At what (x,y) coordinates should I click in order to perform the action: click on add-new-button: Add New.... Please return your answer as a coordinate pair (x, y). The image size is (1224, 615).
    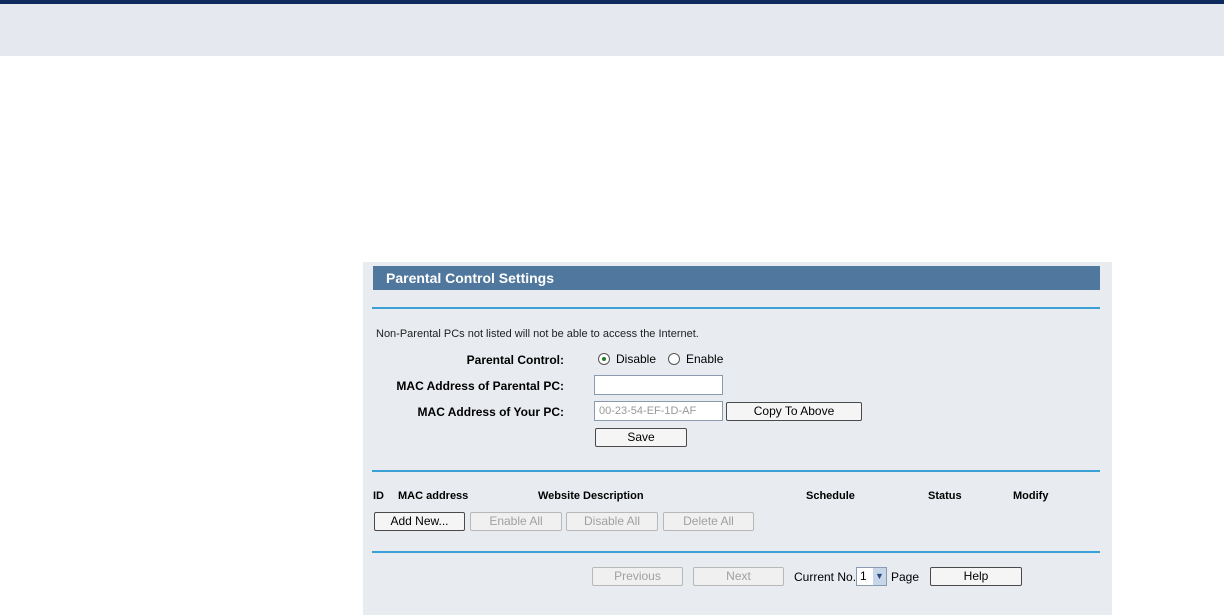
    Looking at the image, I should click on (419, 521).